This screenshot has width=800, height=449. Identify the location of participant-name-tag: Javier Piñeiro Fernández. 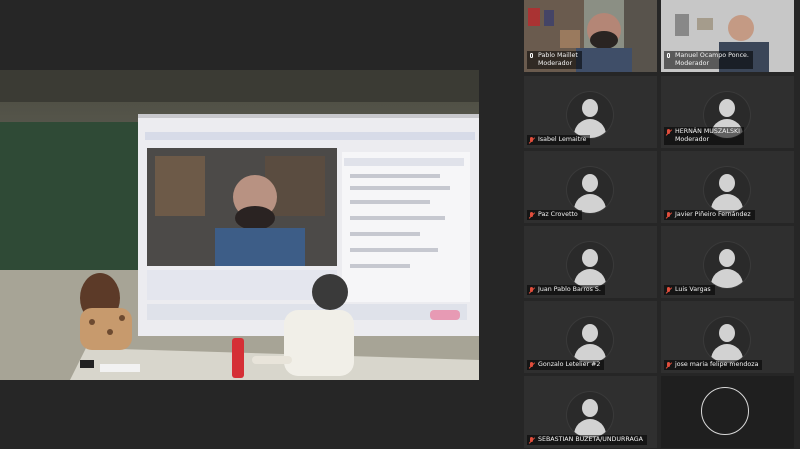
(709, 215).